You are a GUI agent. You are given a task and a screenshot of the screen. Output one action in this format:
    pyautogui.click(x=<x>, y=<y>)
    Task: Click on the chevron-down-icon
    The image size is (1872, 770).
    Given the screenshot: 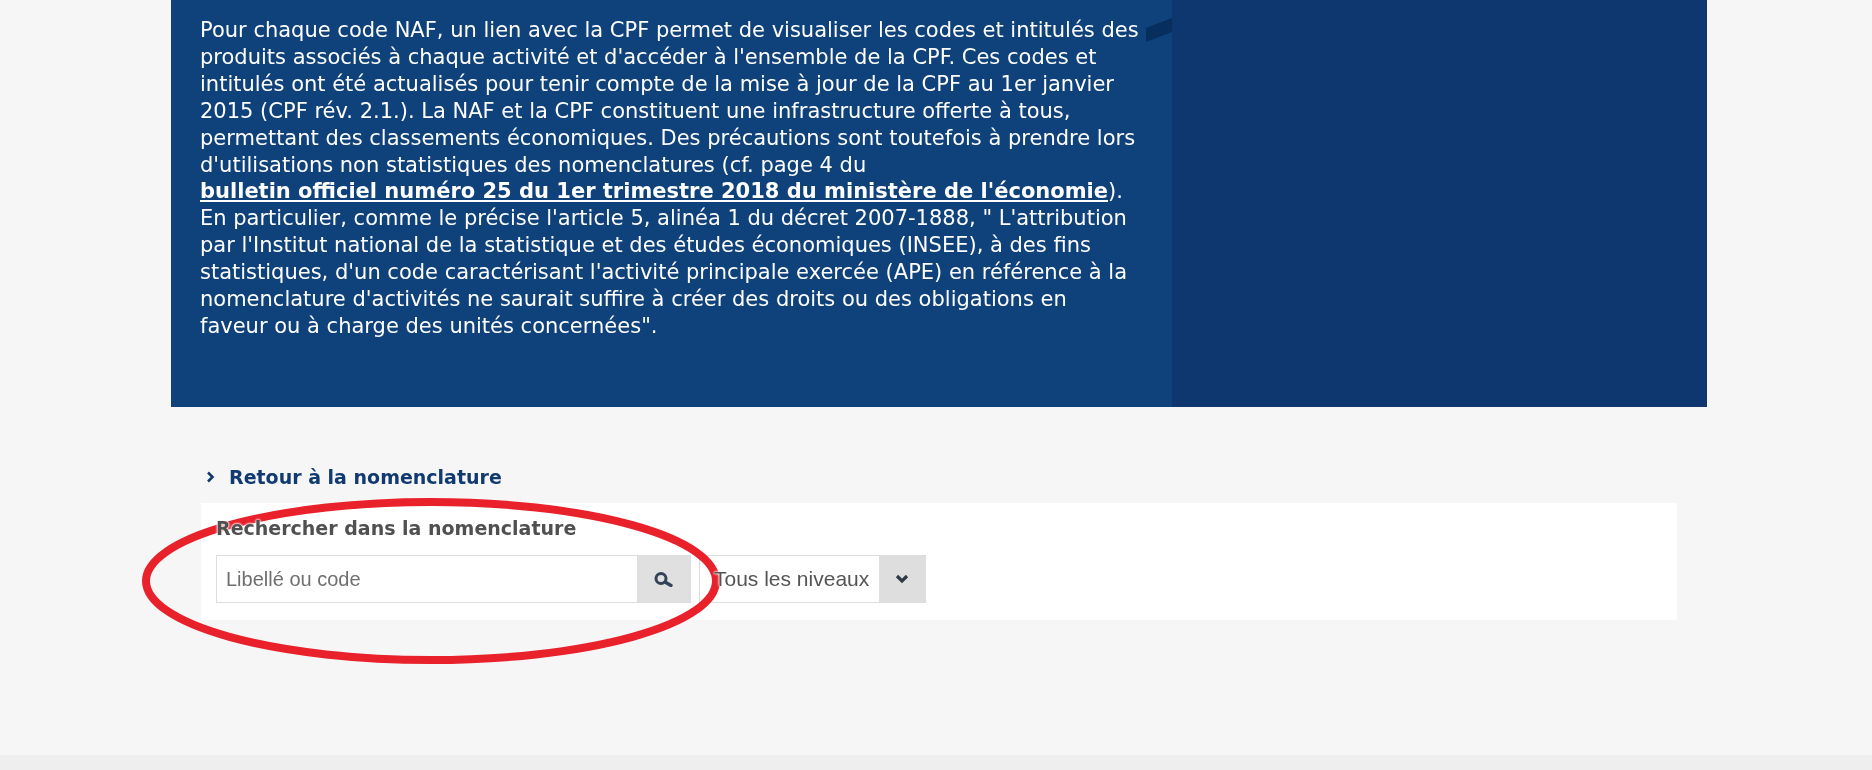 What is the action you would take?
    pyautogui.click(x=902, y=579)
    